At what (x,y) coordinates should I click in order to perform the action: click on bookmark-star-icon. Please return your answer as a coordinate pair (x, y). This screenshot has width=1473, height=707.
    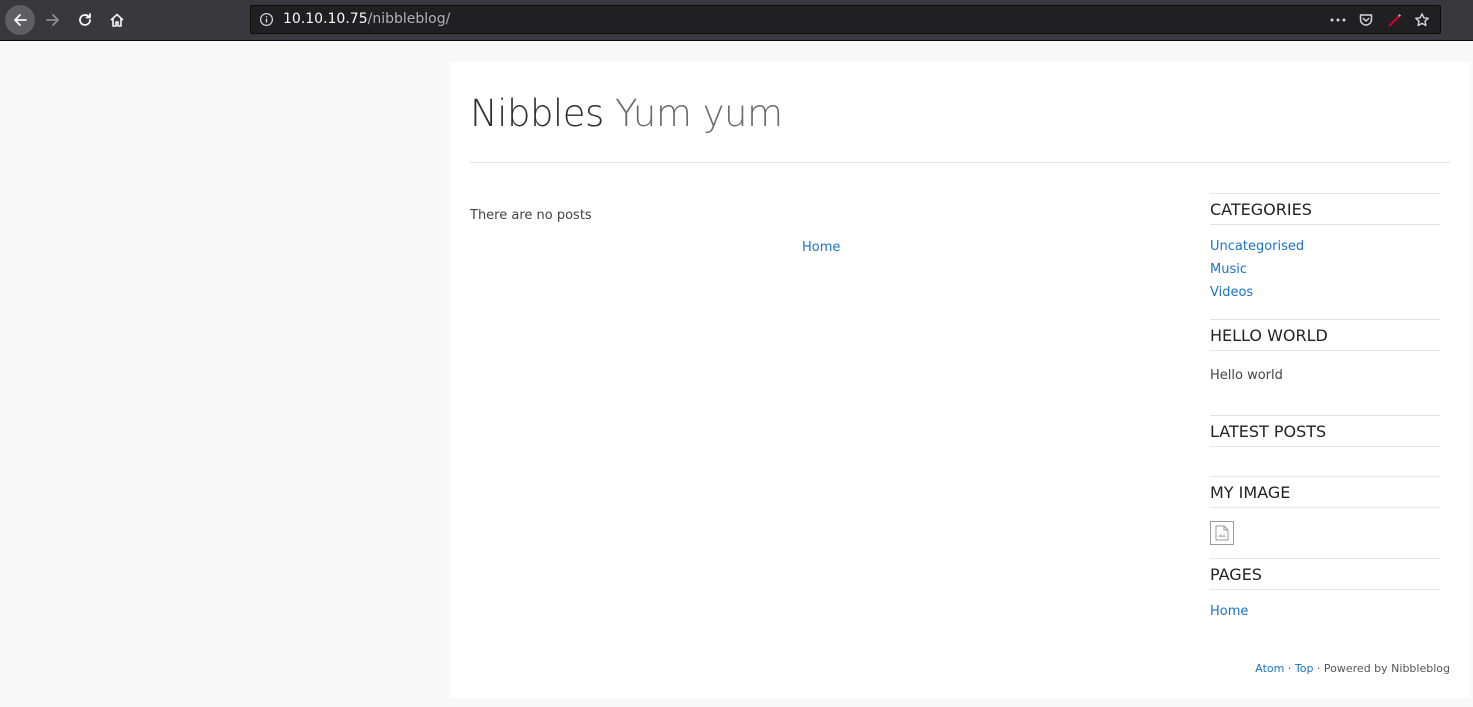
    Looking at the image, I should click on (1422, 20).